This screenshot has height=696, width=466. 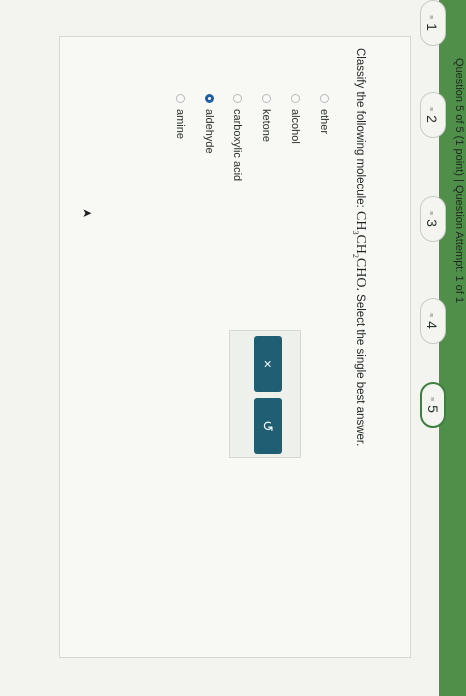 What do you see at coordinates (432, 325) in the screenshot?
I see `question-number: 4` at bounding box center [432, 325].